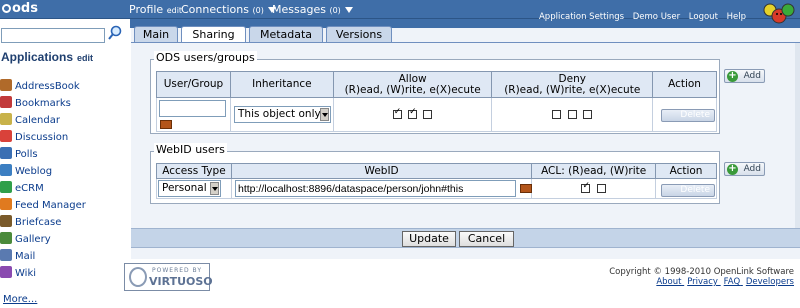 The image size is (800, 308). What do you see at coordinates (6, 221) in the screenshot?
I see `briefcase-icon` at bounding box center [6, 221].